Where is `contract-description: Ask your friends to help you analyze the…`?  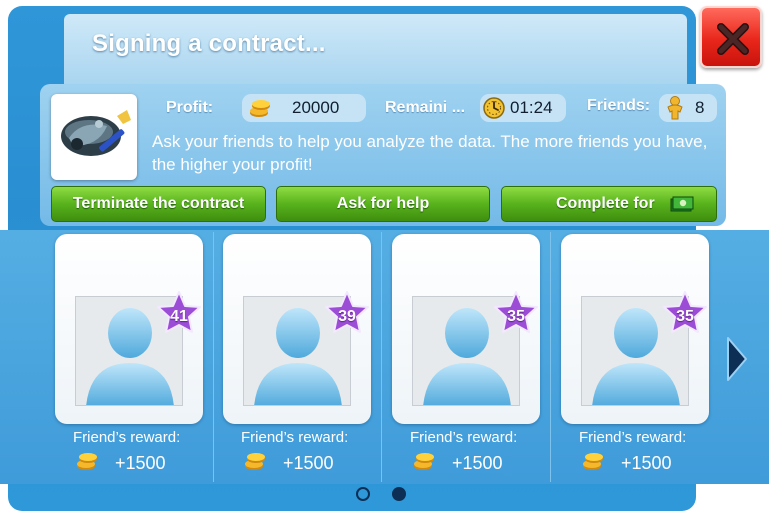 contract-description: Ask your friends to help you analyze the… is located at coordinates (430, 153).